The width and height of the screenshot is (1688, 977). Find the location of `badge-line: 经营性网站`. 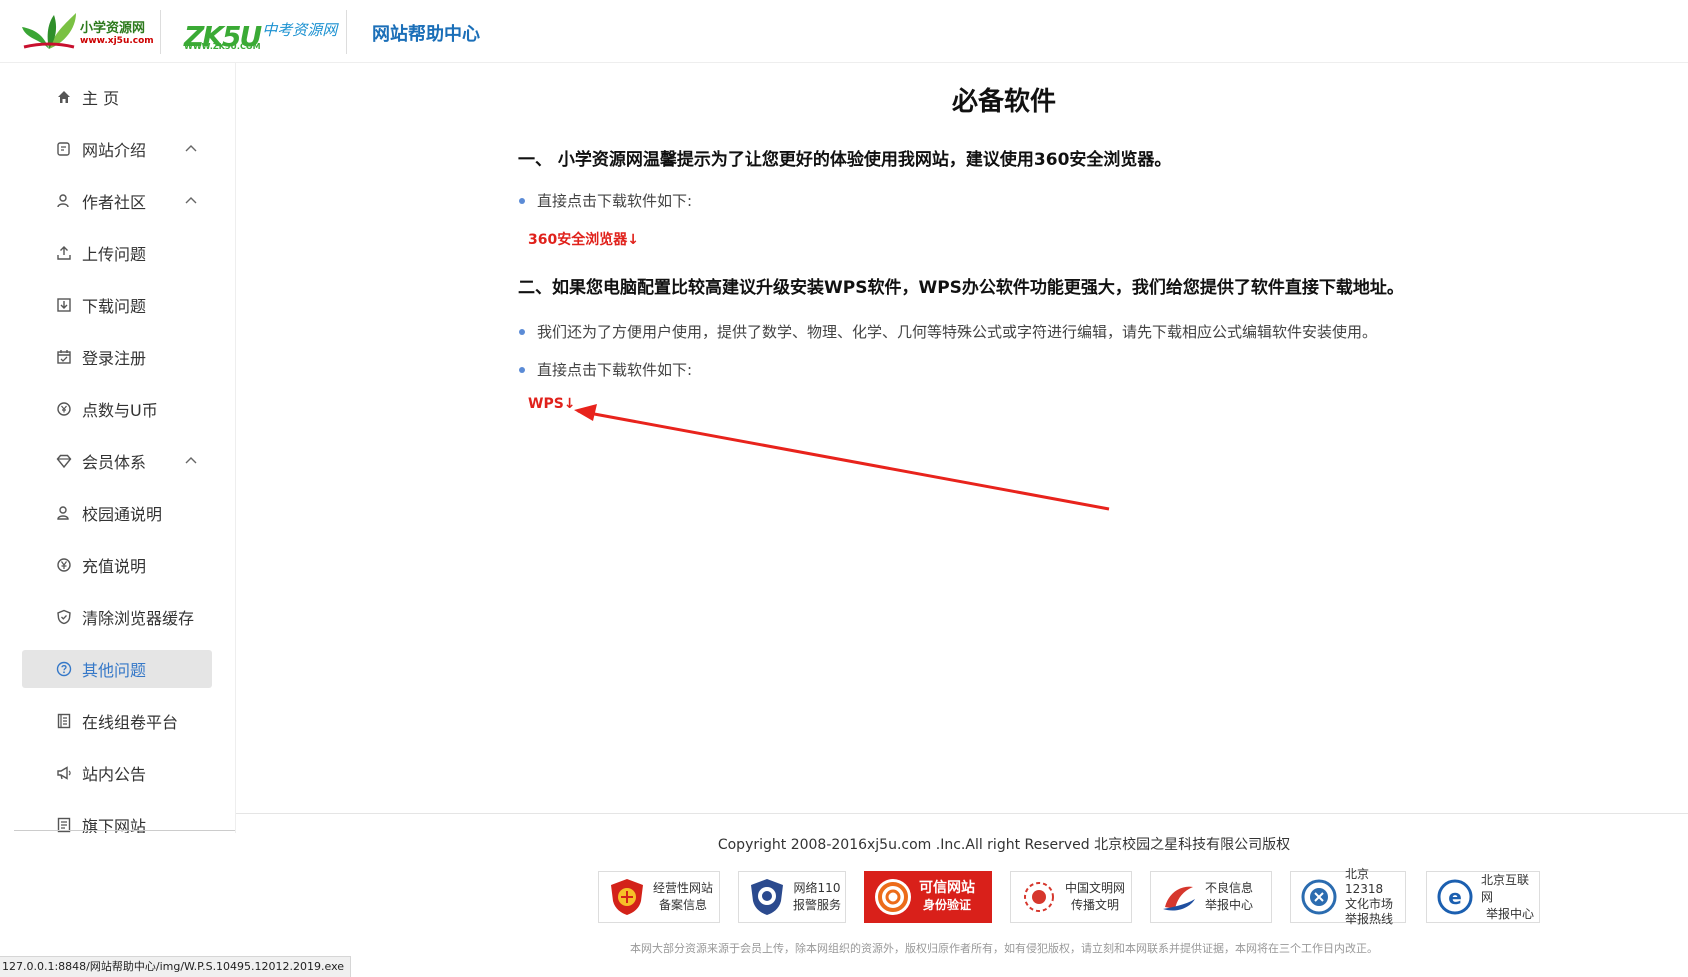

badge-line: 经营性网站 is located at coordinates (683, 888).